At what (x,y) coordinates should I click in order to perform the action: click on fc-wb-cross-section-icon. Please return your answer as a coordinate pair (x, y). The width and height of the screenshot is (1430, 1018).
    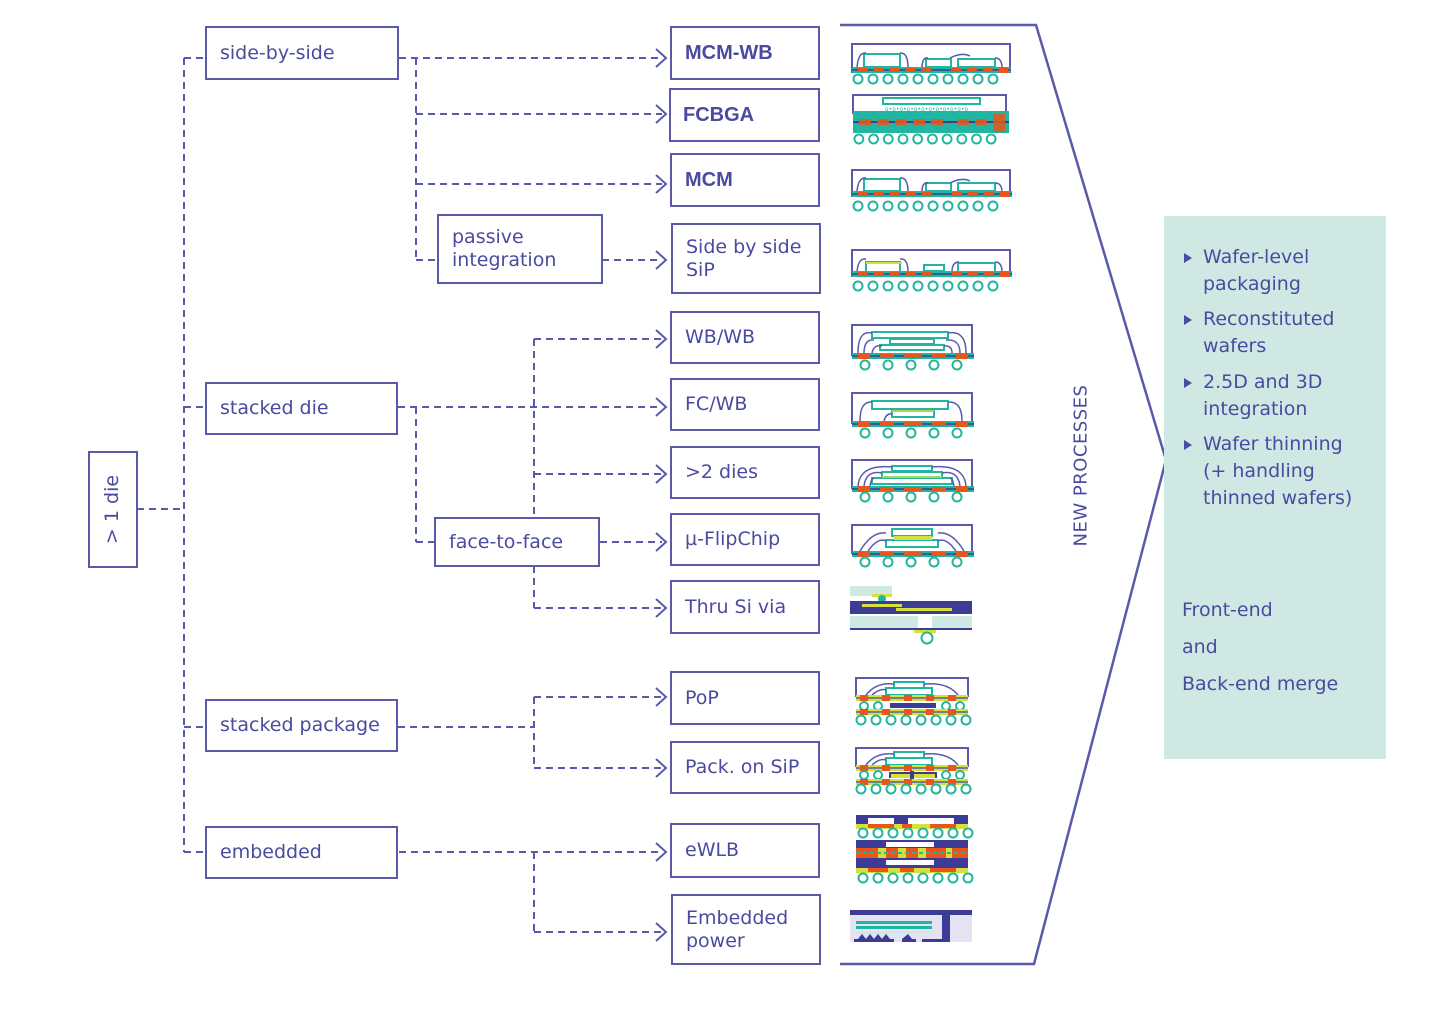
    Looking at the image, I should click on (913, 415).